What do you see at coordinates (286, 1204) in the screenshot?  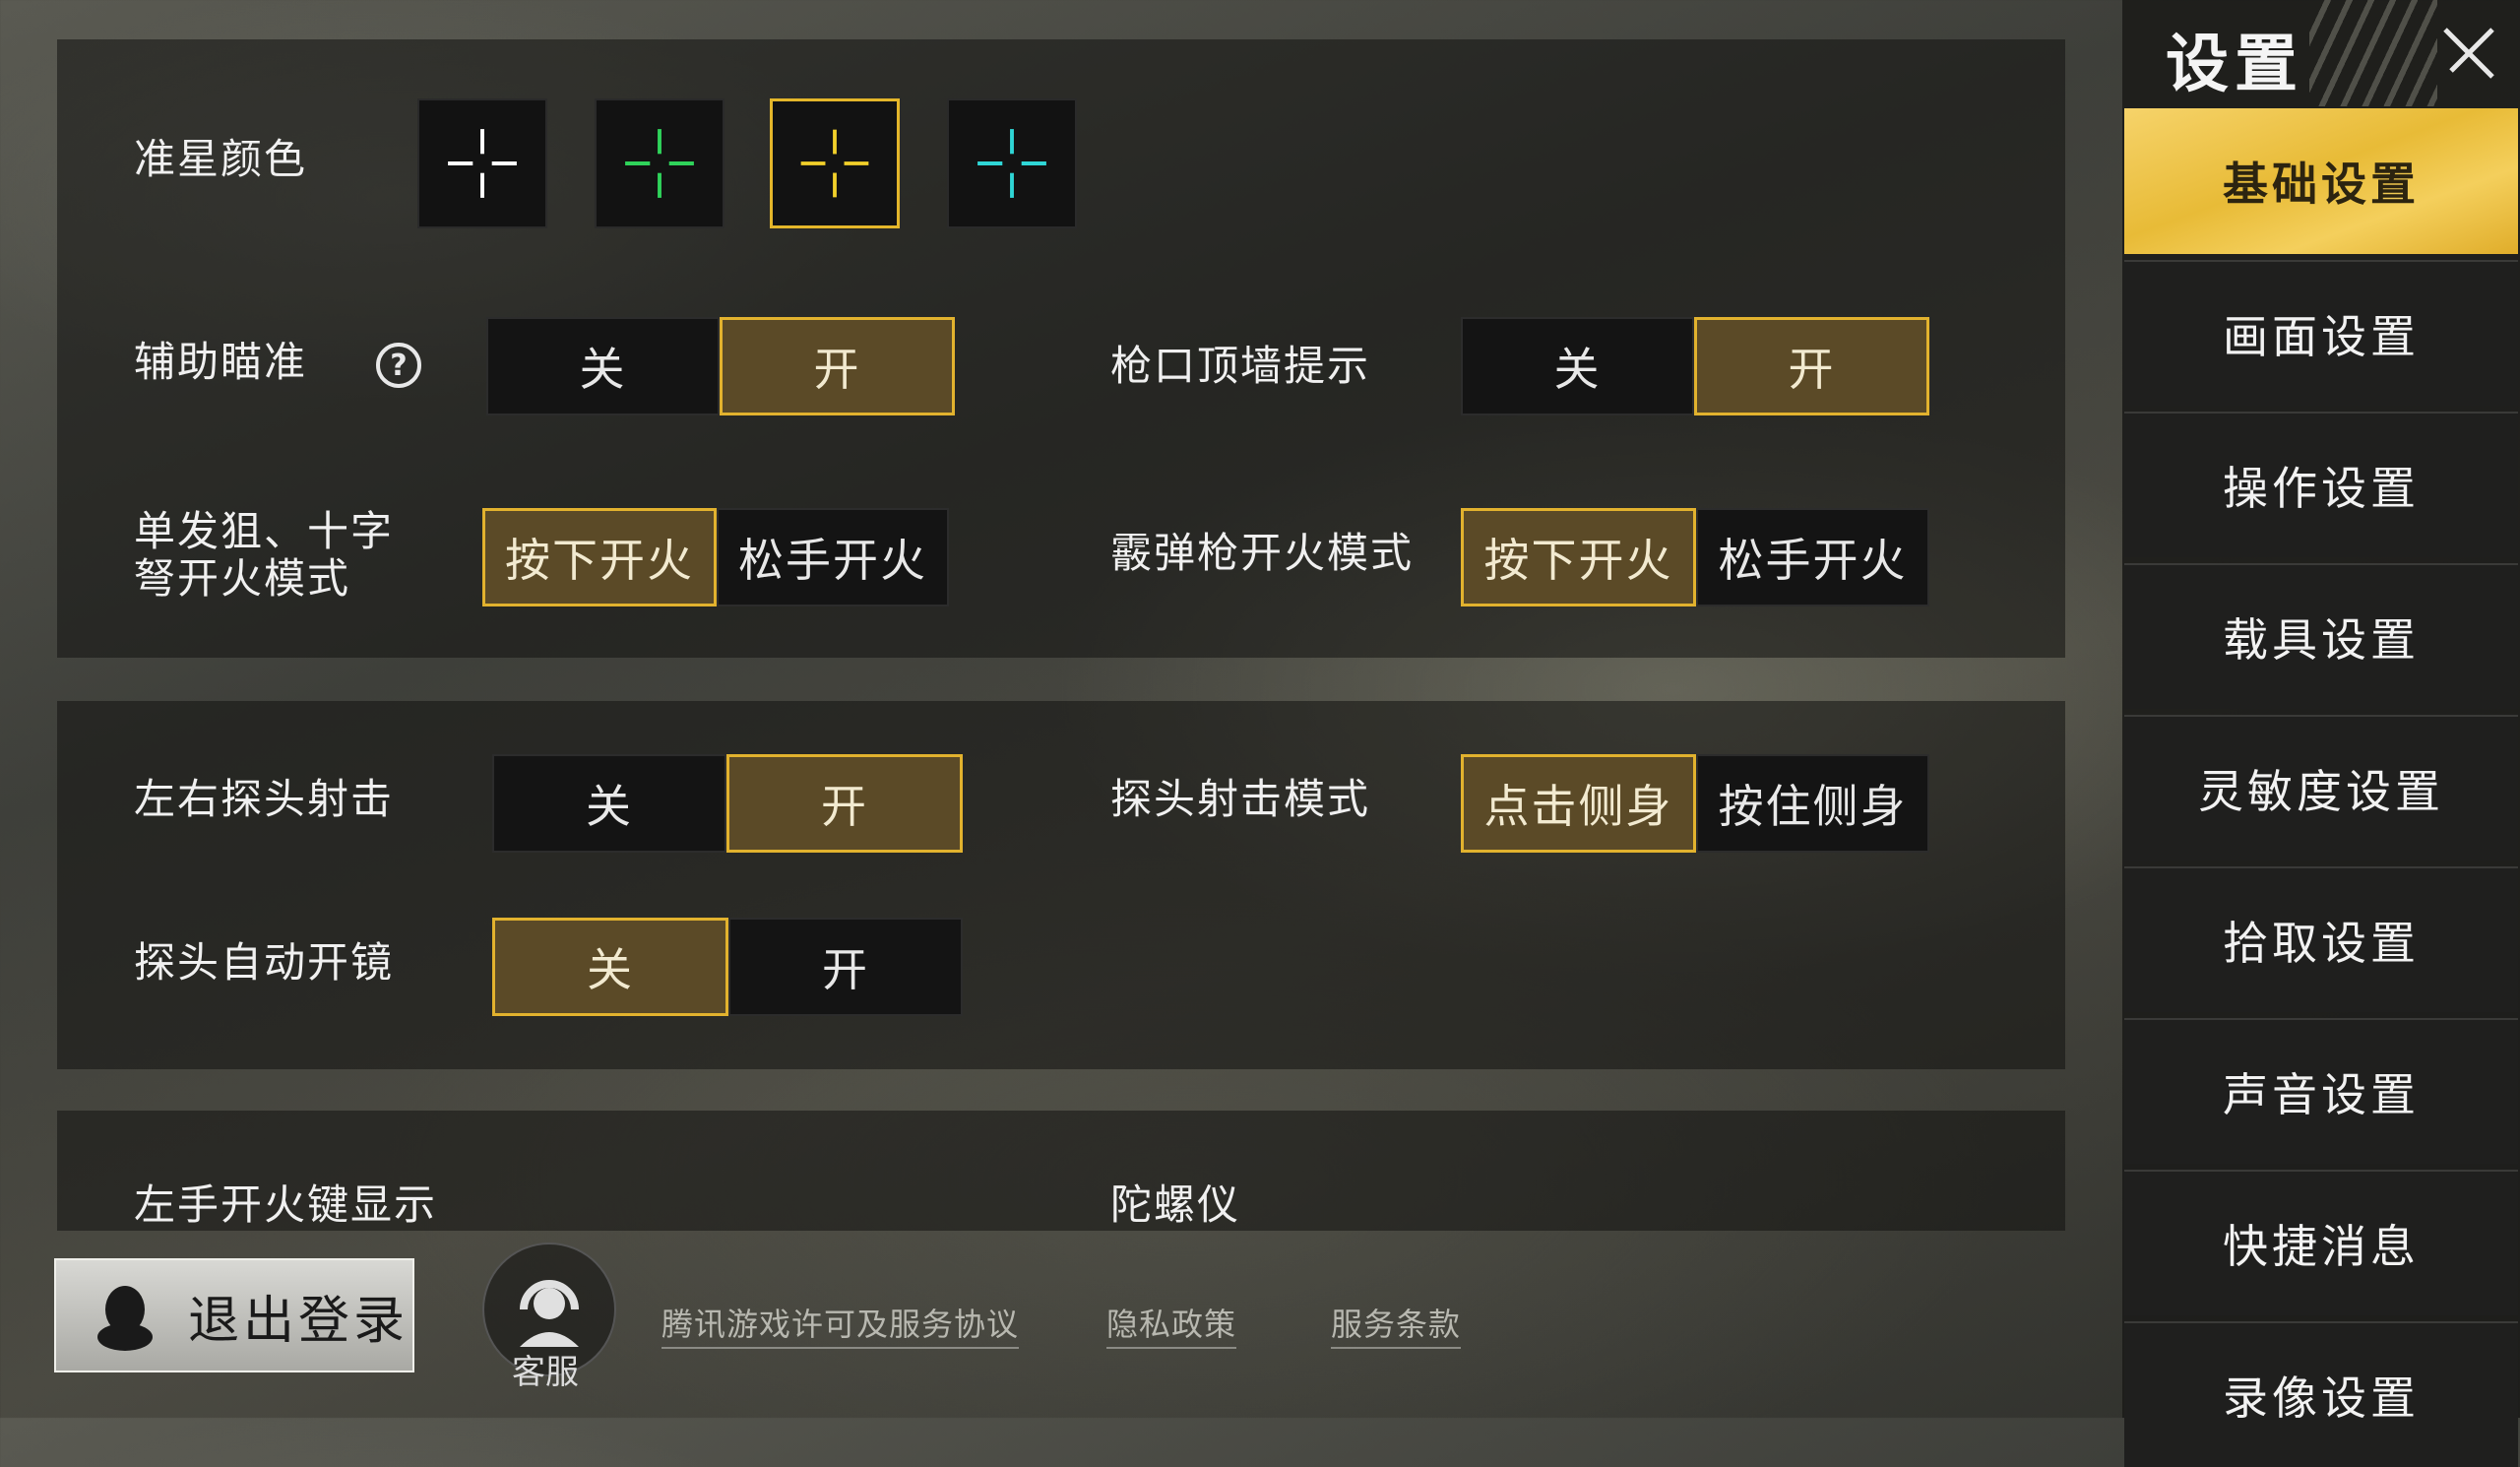 I see `left-fire-button-label: 左手开火键显示` at bounding box center [286, 1204].